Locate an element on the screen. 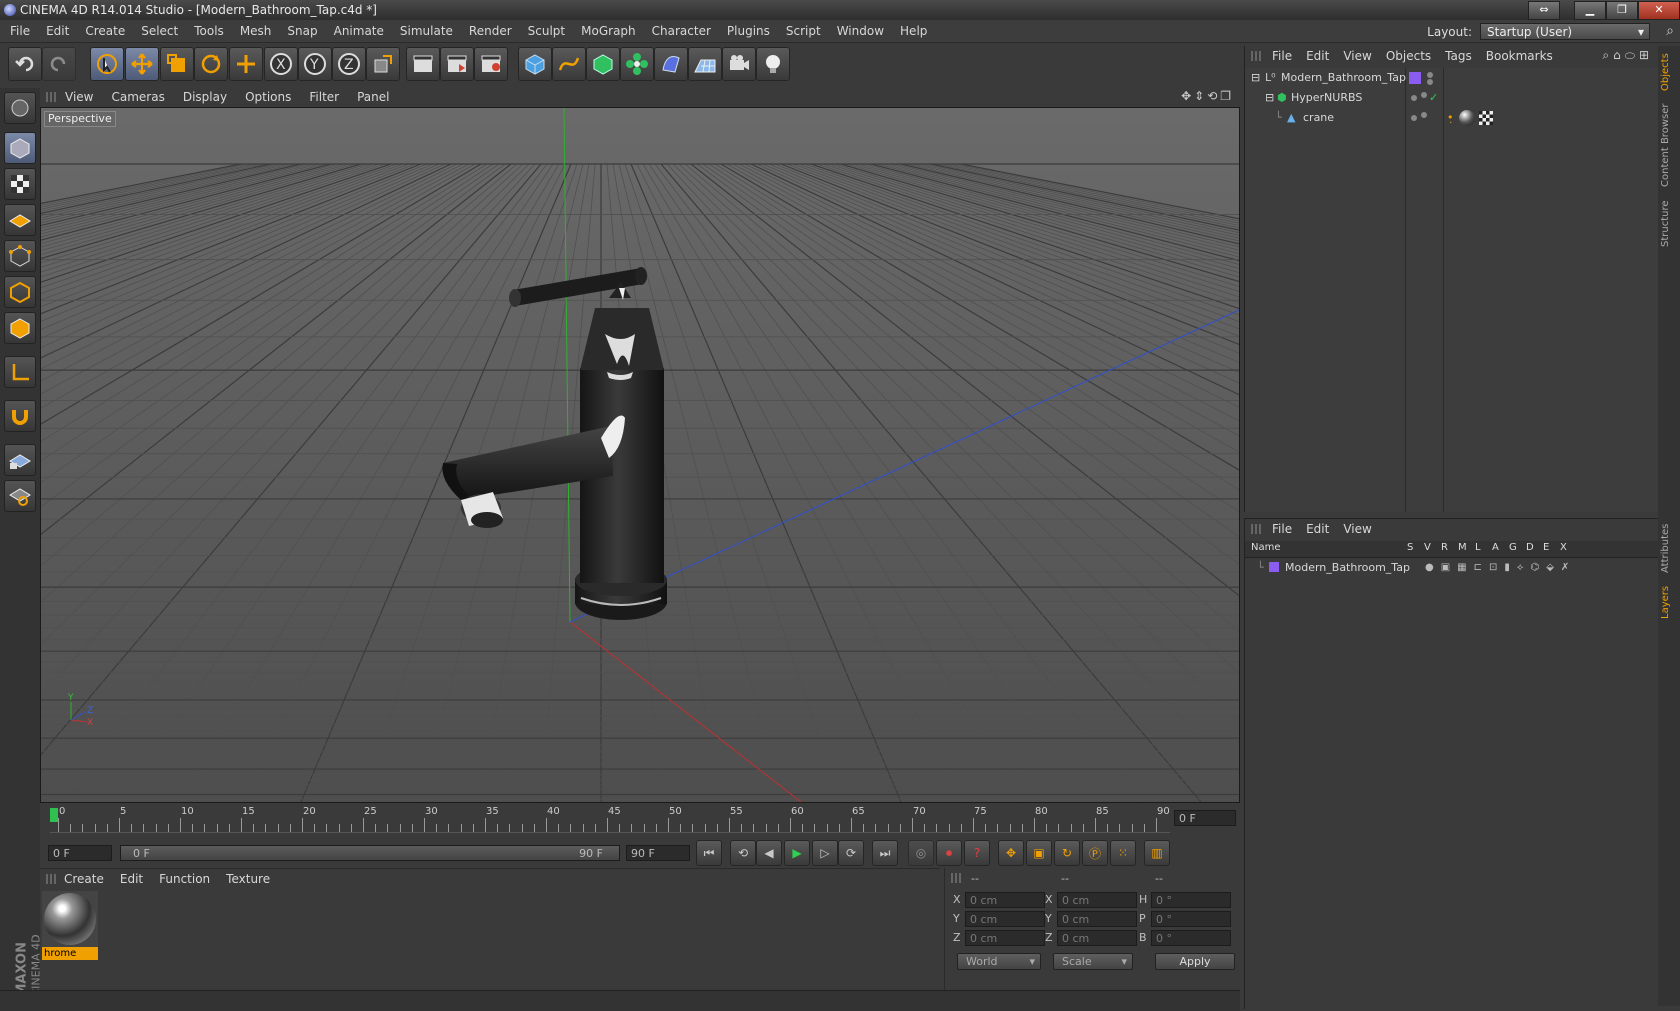  scale-tool-button is located at coordinates (177, 64).